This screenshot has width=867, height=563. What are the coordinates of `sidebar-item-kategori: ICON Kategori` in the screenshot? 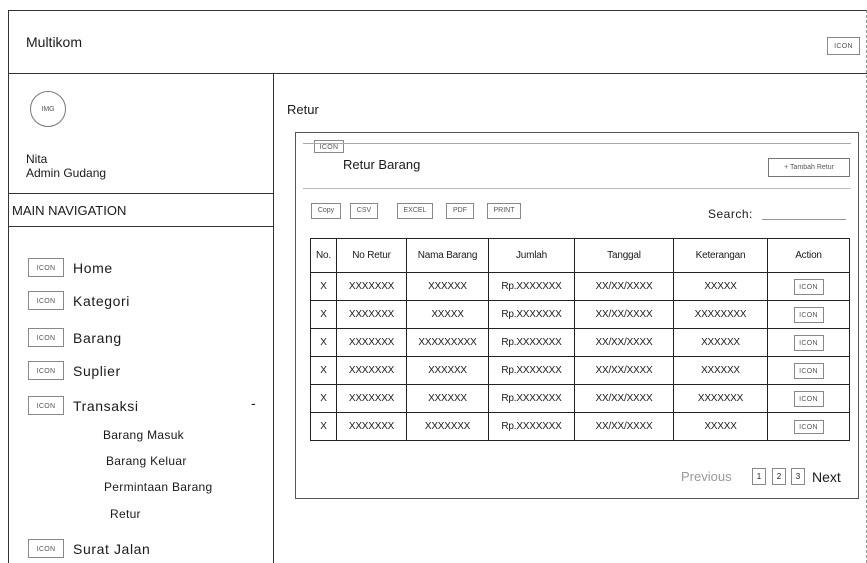 It's located at (79, 300).